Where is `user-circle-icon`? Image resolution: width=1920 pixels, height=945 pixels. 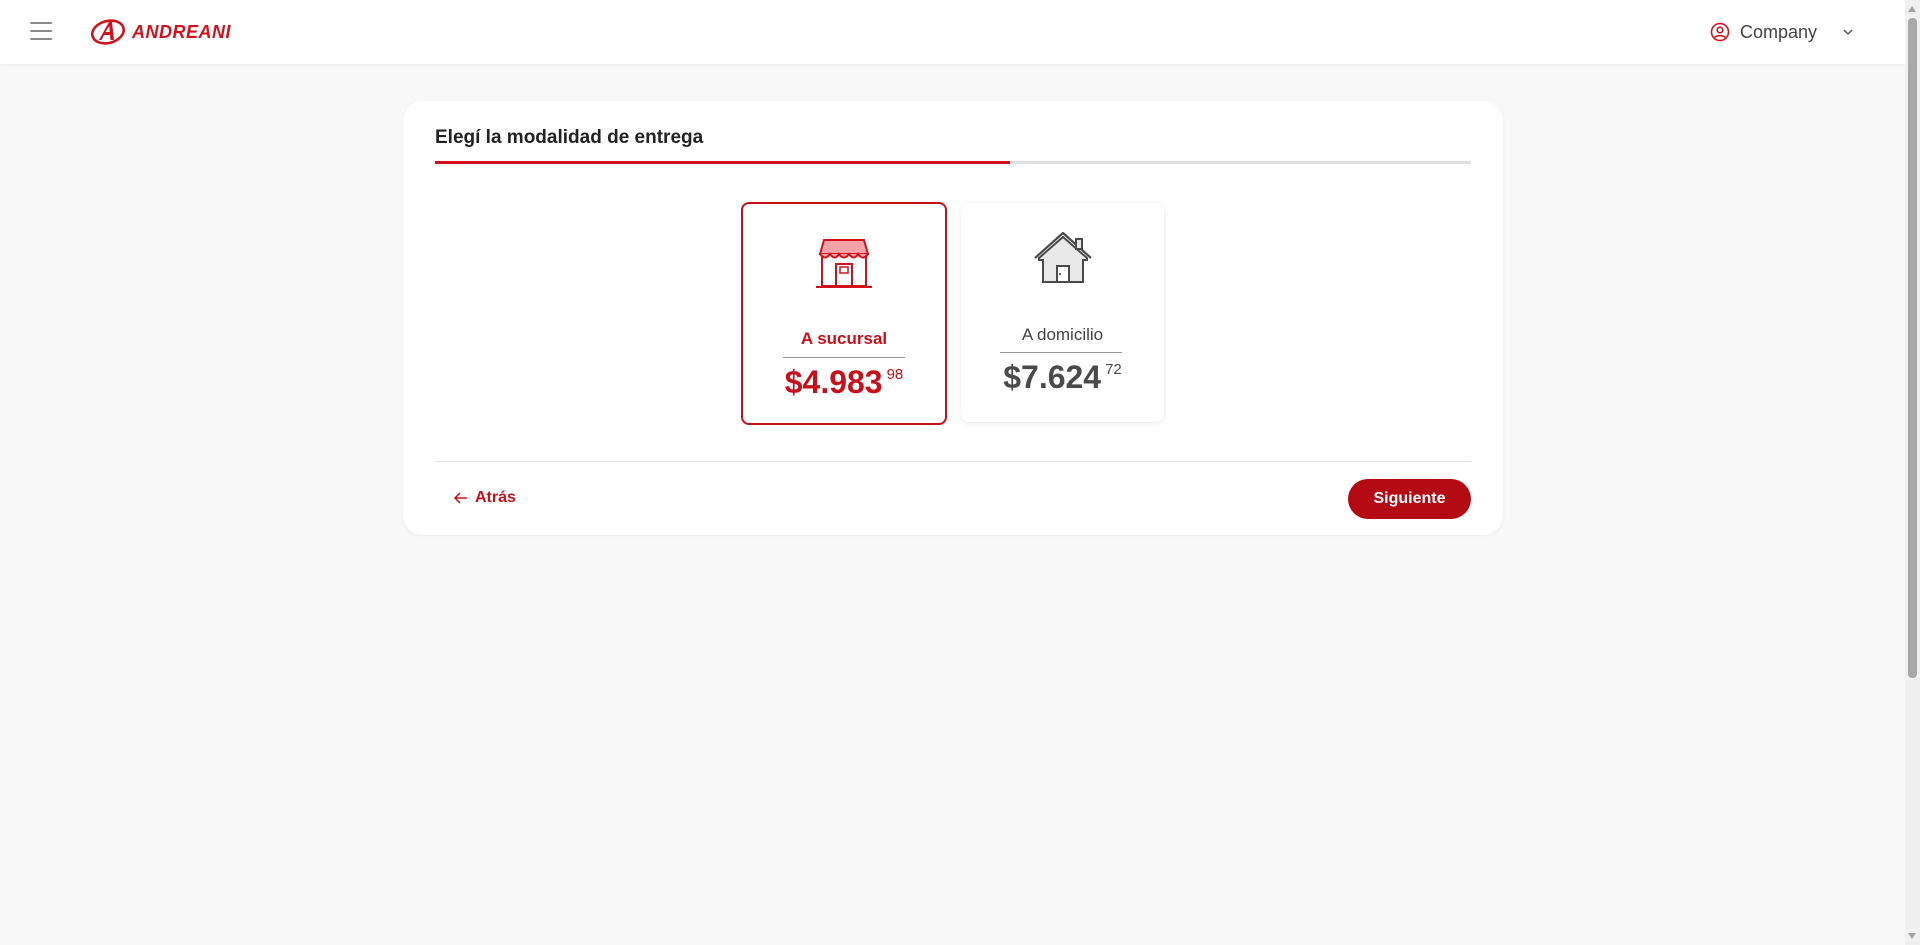 user-circle-icon is located at coordinates (1720, 32).